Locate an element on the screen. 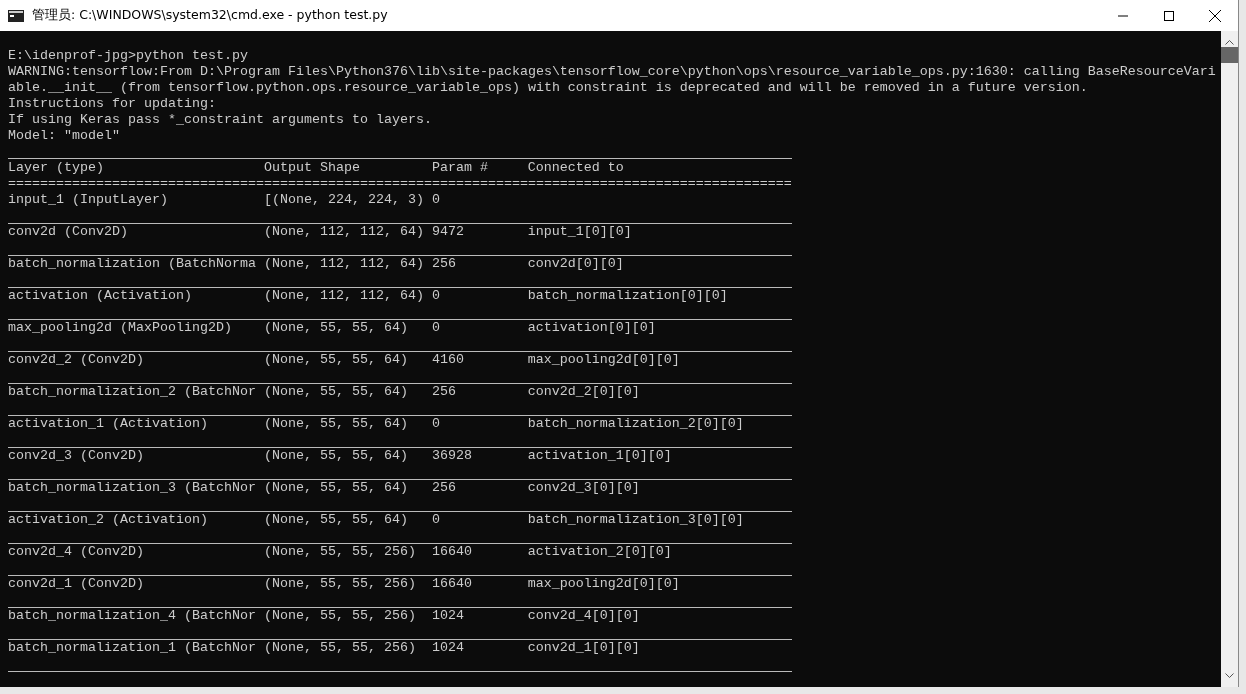 The height and width of the screenshot is (694, 1246). table-cell: conv2d_1 (Conv2D) is located at coordinates (76, 583).